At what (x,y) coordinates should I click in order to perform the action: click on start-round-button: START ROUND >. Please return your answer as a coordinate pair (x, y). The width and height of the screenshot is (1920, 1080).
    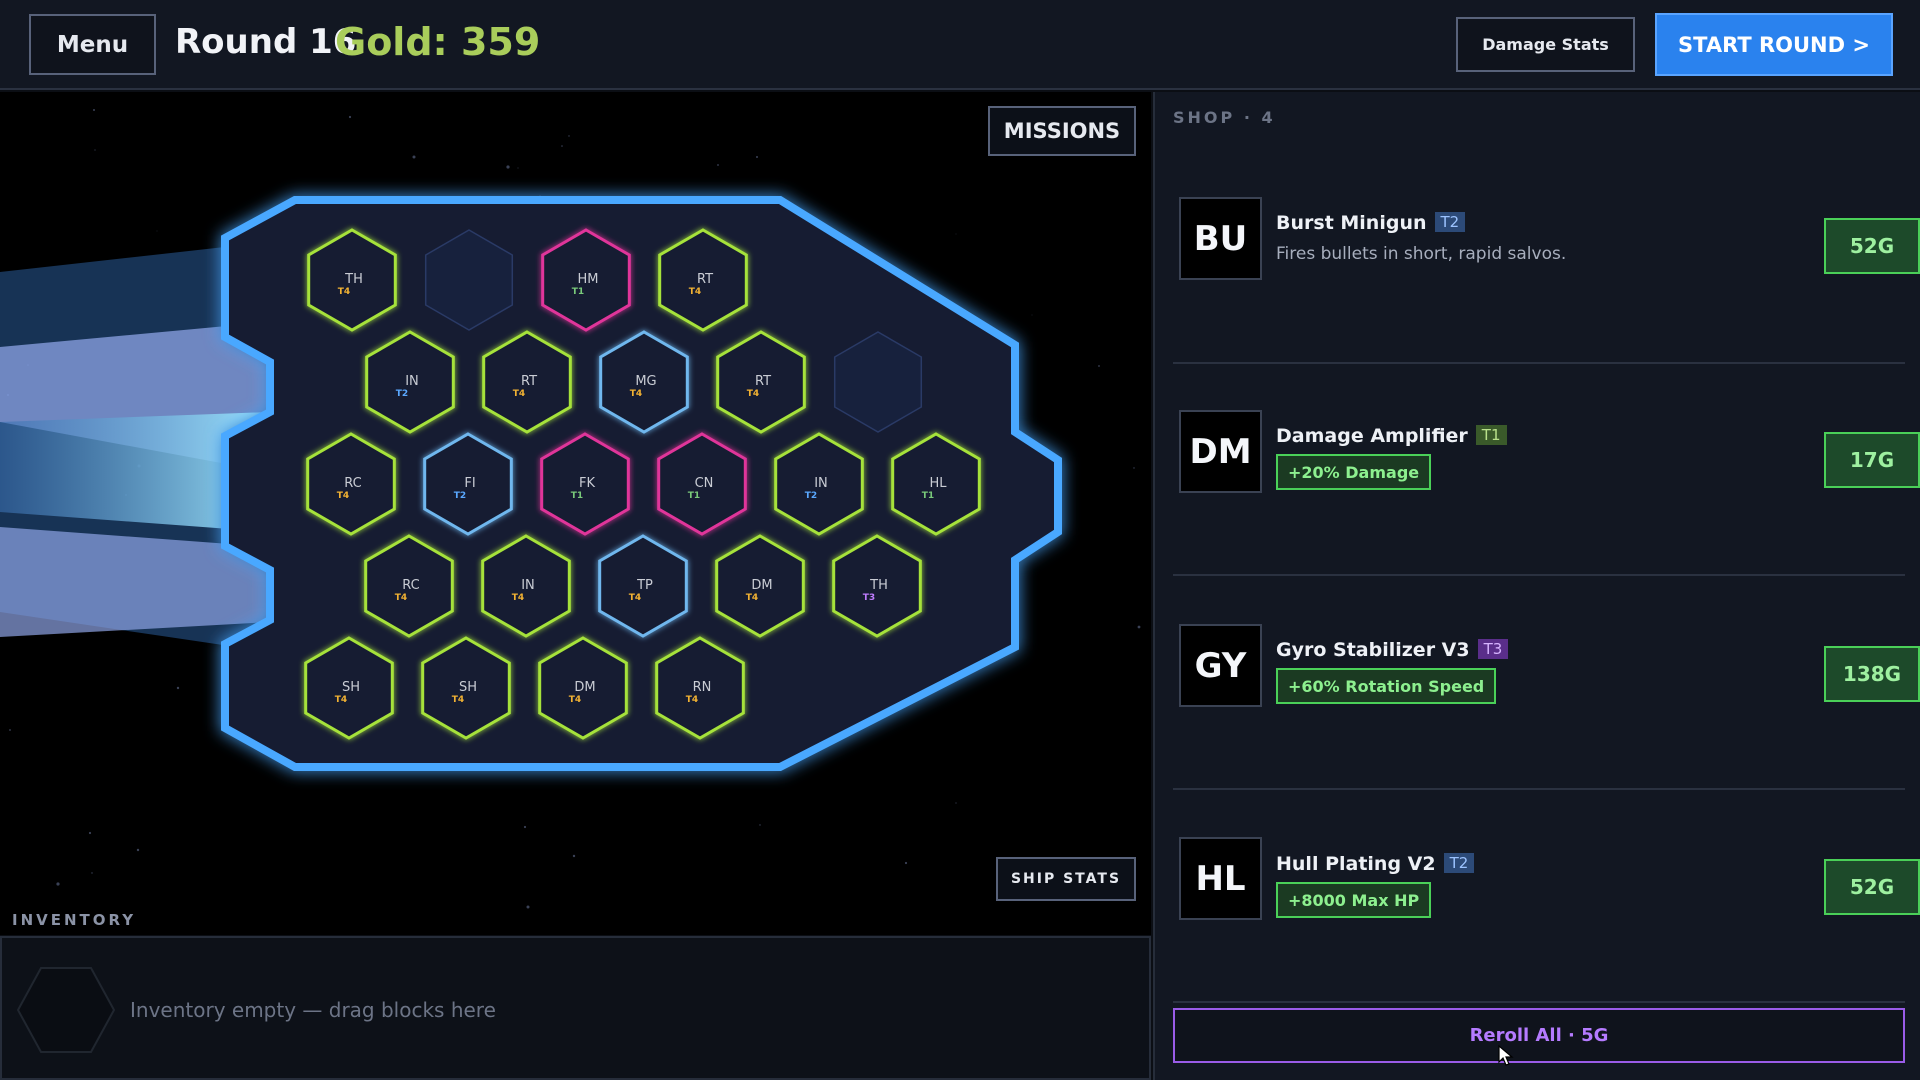
    Looking at the image, I should click on (1774, 44).